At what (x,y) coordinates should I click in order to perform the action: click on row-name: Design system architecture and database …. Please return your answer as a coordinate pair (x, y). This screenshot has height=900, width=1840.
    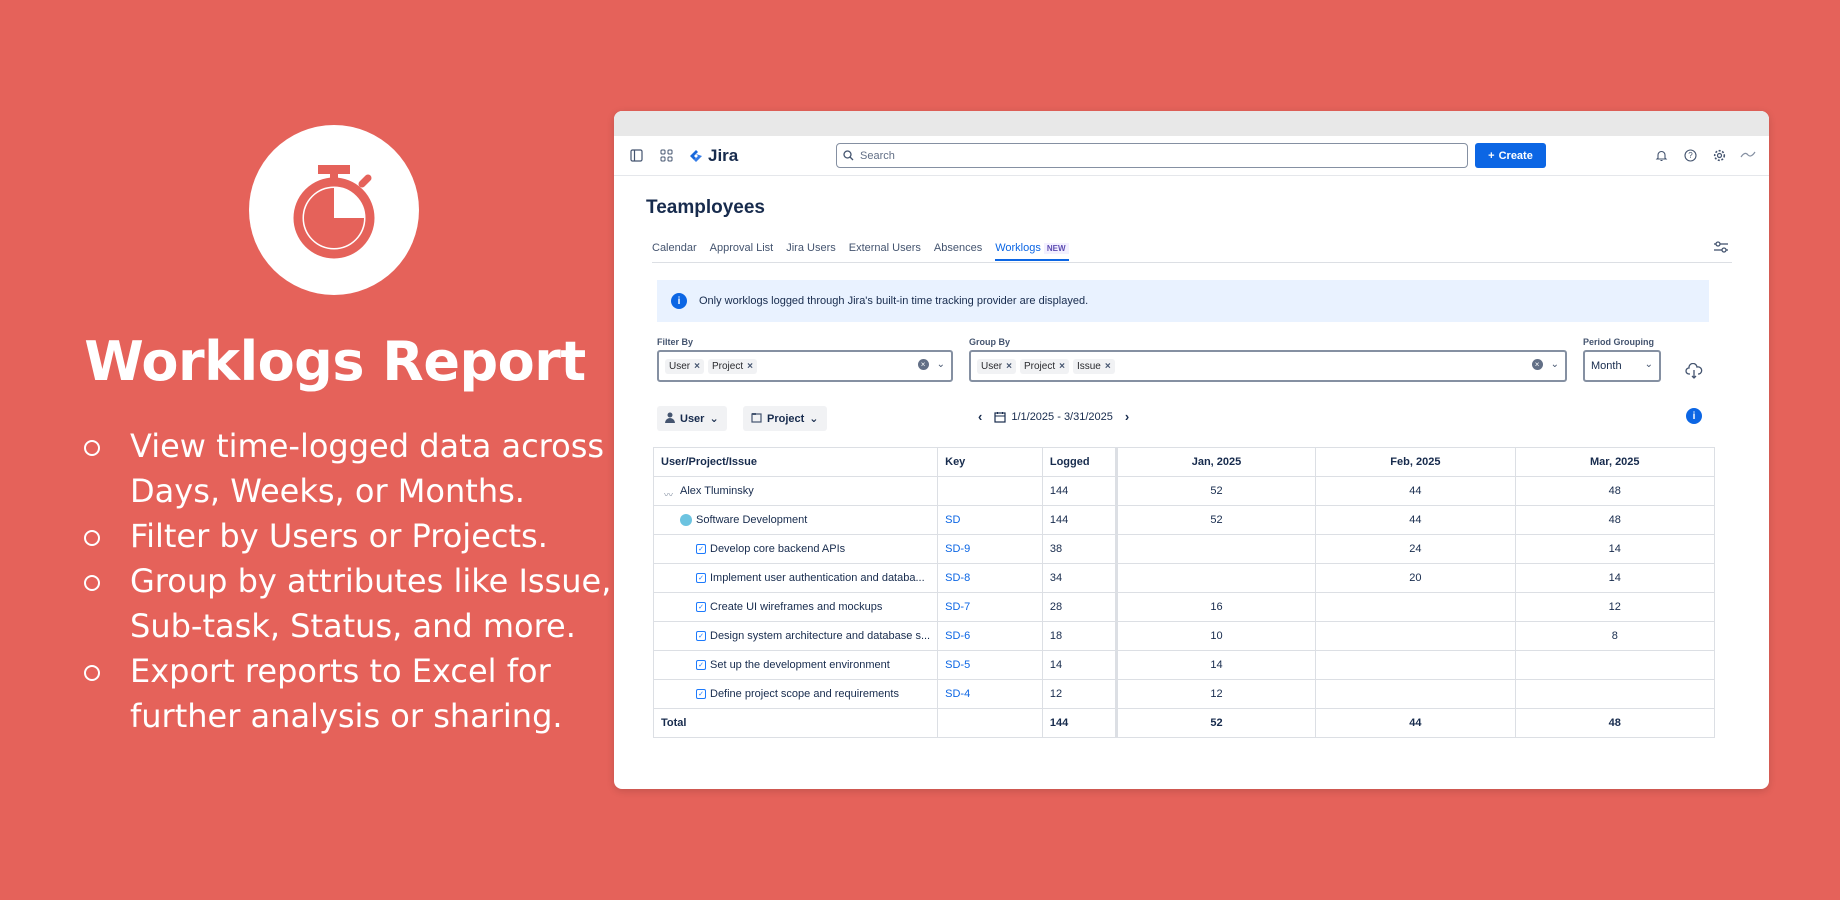
    Looking at the image, I should click on (820, 636).